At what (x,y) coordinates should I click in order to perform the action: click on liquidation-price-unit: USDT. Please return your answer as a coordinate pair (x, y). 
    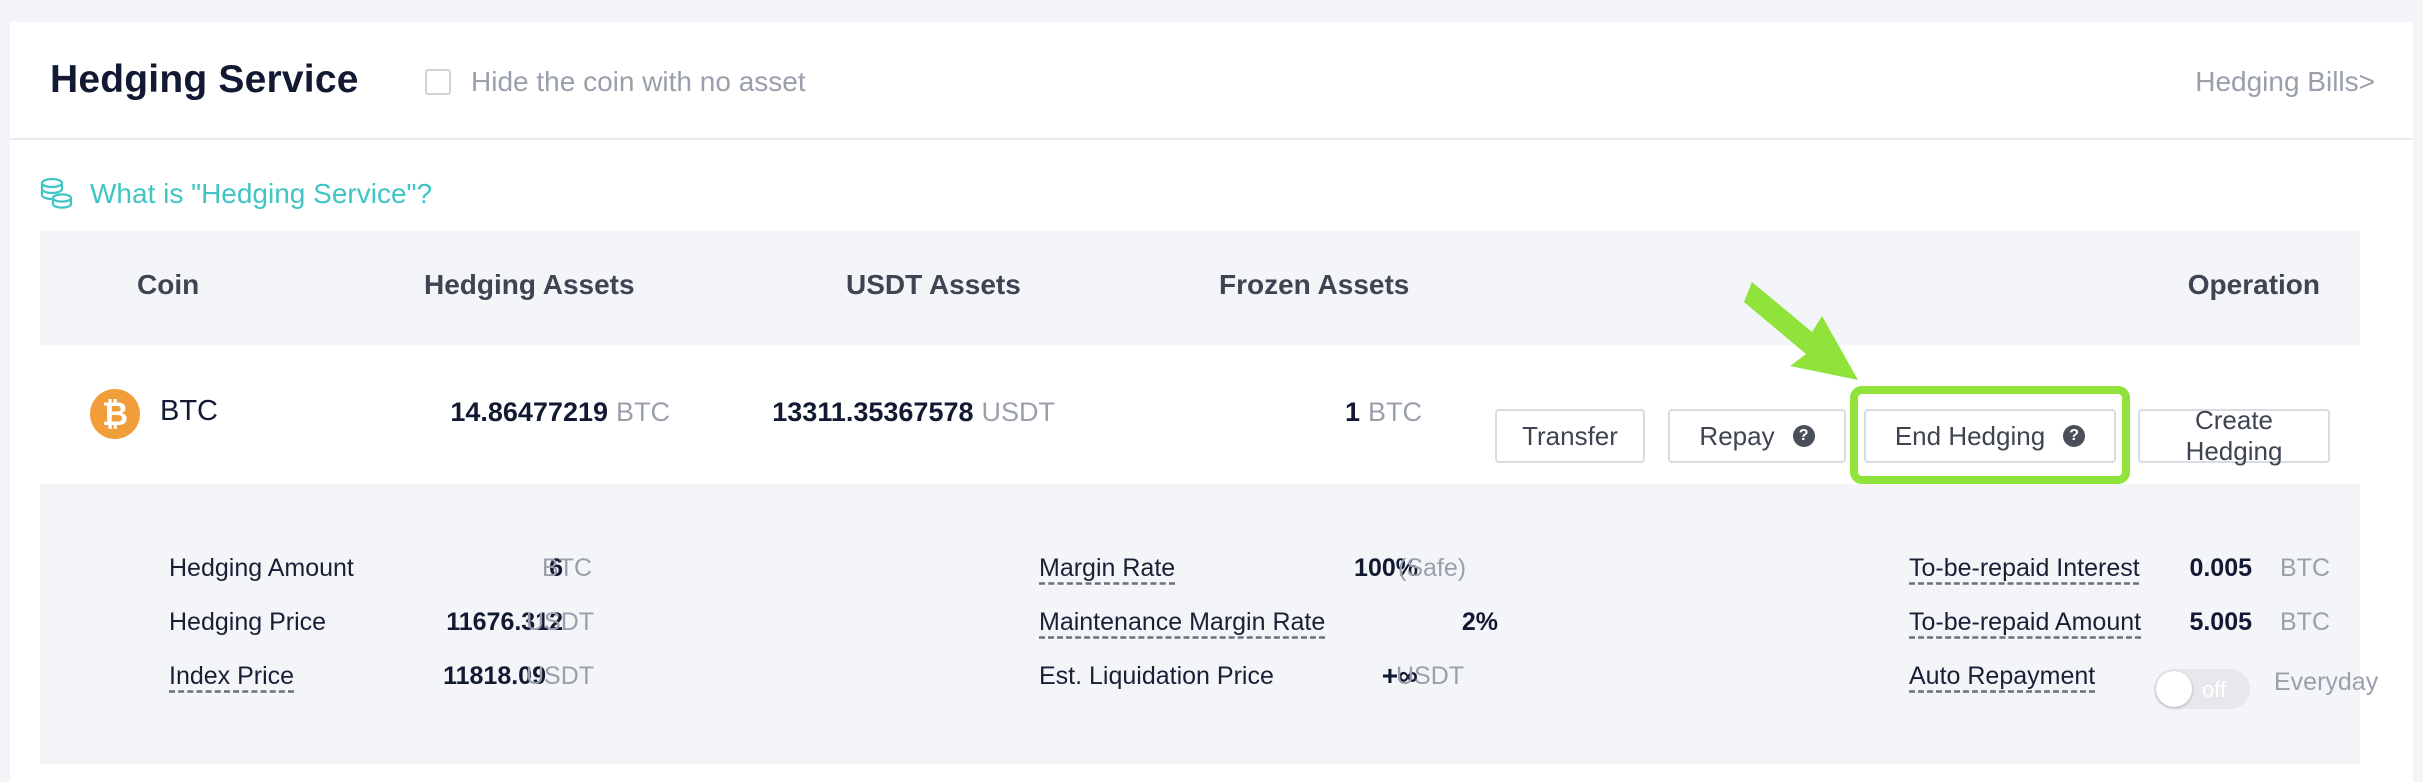
    Looking at the image, I should click on (1430, 676).